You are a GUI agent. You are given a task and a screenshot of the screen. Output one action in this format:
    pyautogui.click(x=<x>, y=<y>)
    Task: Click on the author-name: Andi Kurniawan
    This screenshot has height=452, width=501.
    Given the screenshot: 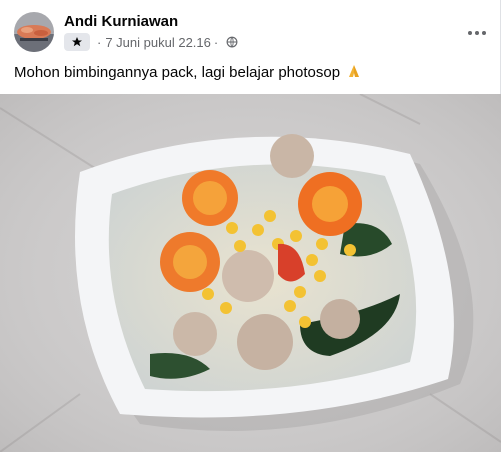 What is the action you would take?
    pyautogui.click(x=121, y=21)
    